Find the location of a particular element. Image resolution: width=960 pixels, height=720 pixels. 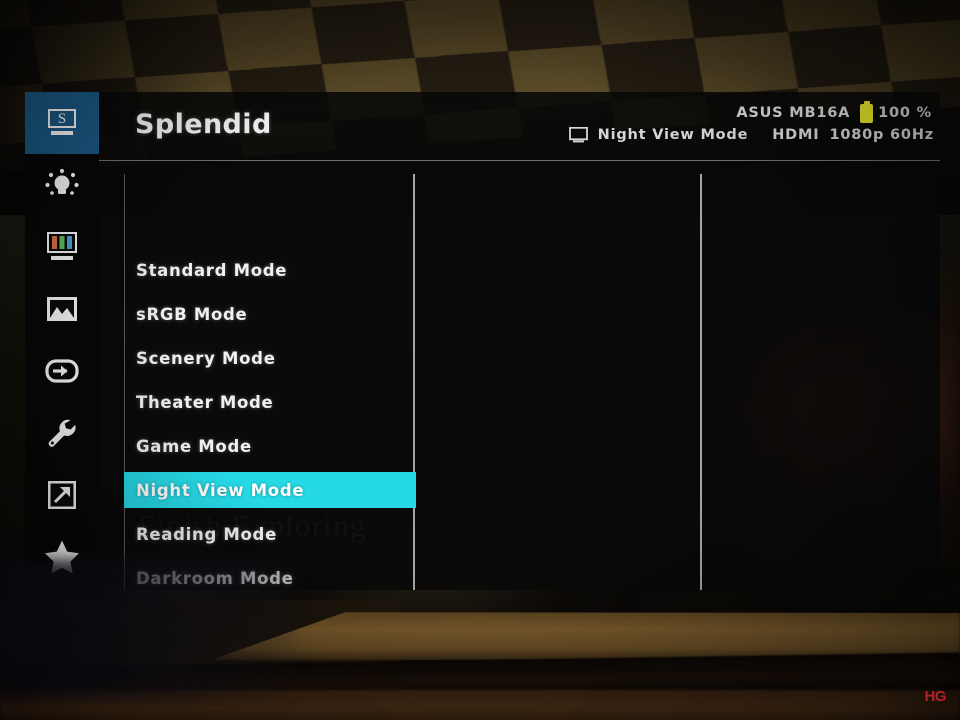

sidebar-item-system-setup is located at coordinates (62, 433).